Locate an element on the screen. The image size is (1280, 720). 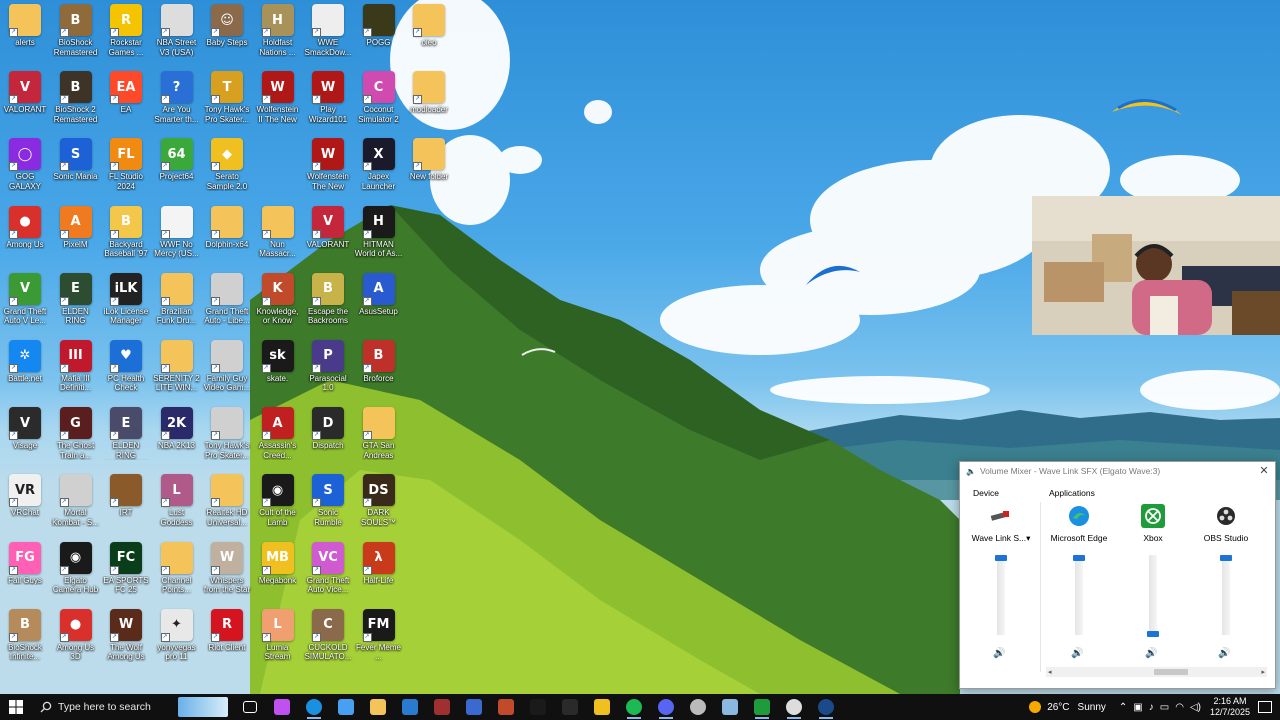
weather-temp: 26°C is located at coordinates (1058, 707).